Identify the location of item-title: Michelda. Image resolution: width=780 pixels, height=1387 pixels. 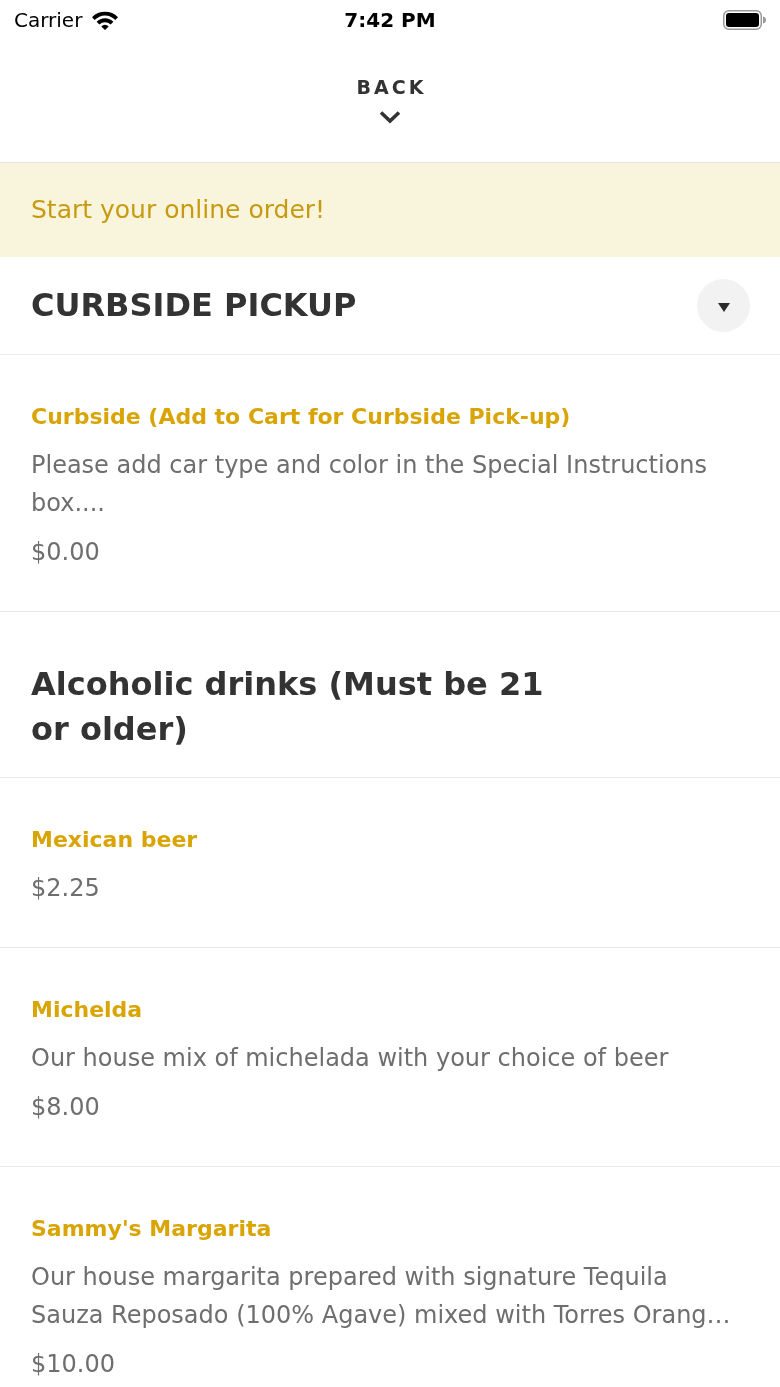
(87, 1010).